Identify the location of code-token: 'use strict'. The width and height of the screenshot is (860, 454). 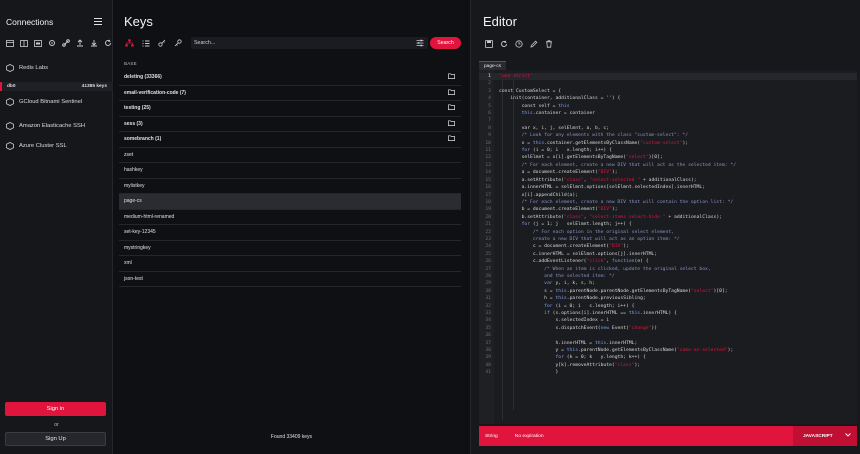
(516, 76).